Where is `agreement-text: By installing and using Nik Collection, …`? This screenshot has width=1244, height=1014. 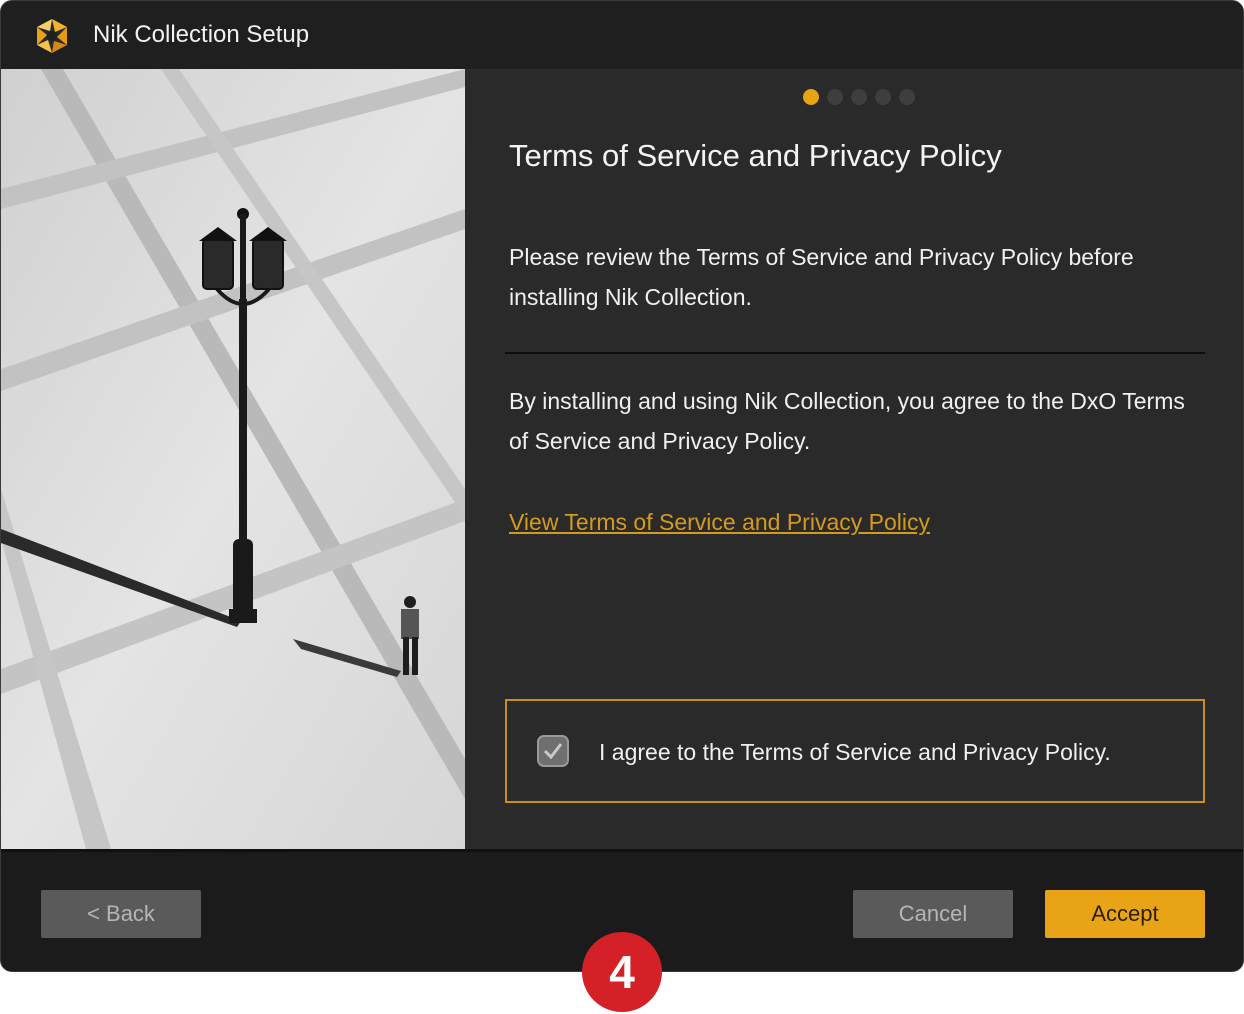
agreement-text: By installing and using Nik Collection, … is located at coordinates (847, 421).